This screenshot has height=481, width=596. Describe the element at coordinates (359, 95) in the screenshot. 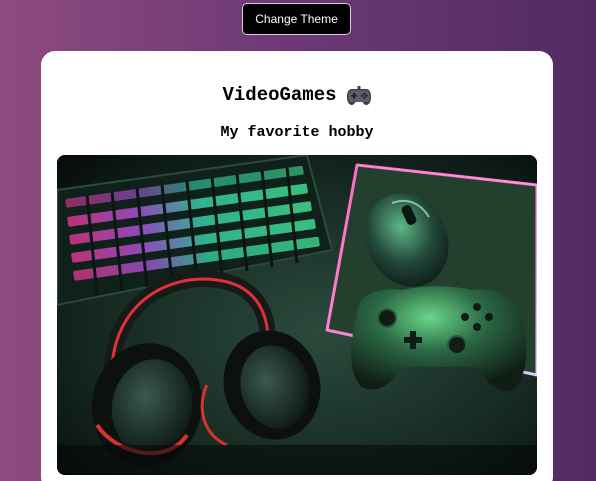

I see `gamepad-icon` at that location.